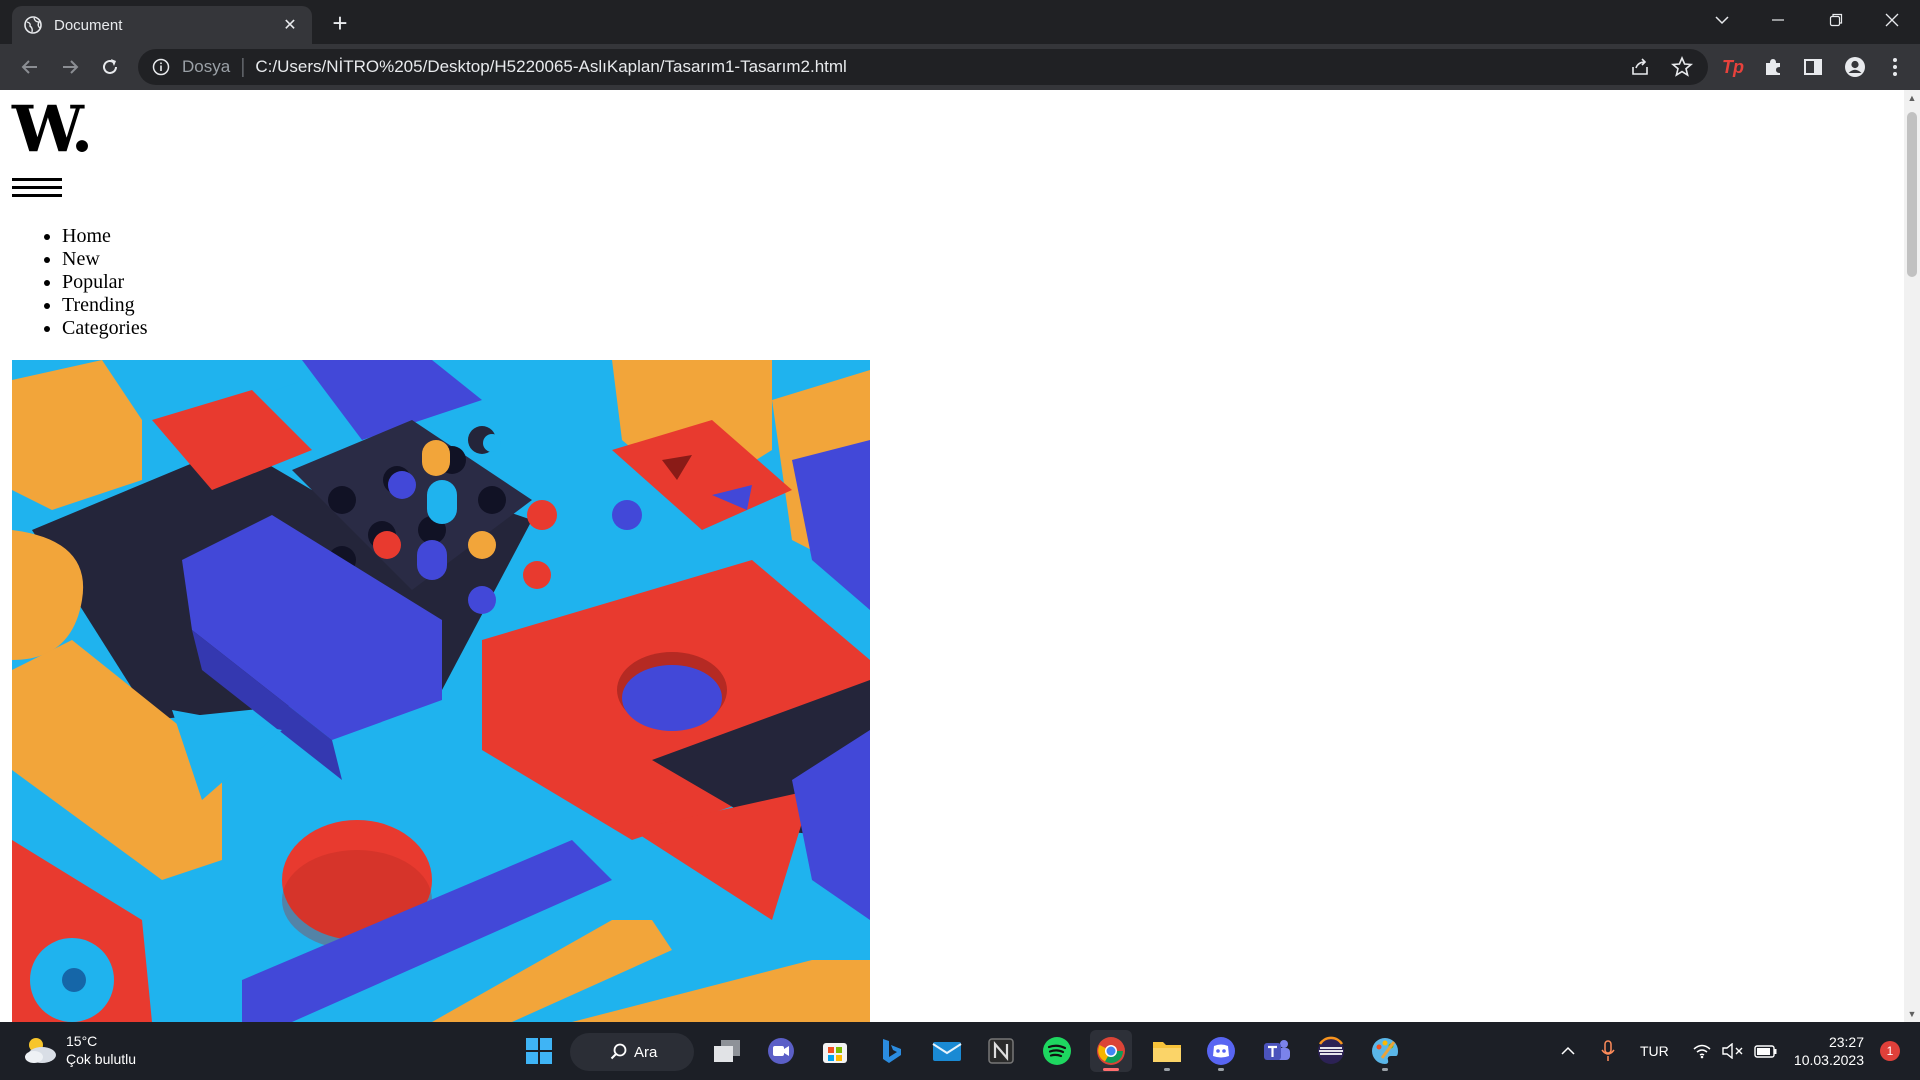 The width and height of the screenshot is (1920, 1080). I want to click on teams-app, so click(1277, 1051).